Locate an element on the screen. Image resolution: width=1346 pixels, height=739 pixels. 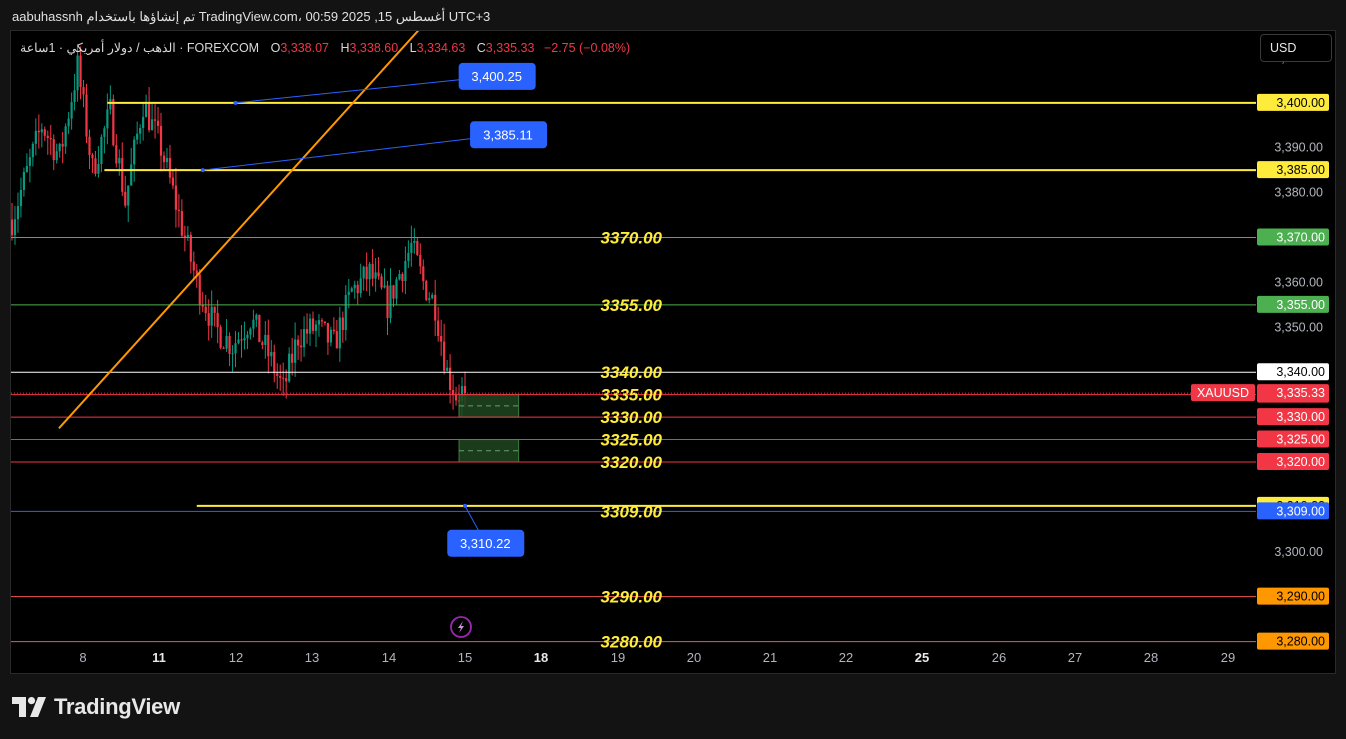
y-axis-tick: 3,300.00 is located at coordinates (1298, 552).